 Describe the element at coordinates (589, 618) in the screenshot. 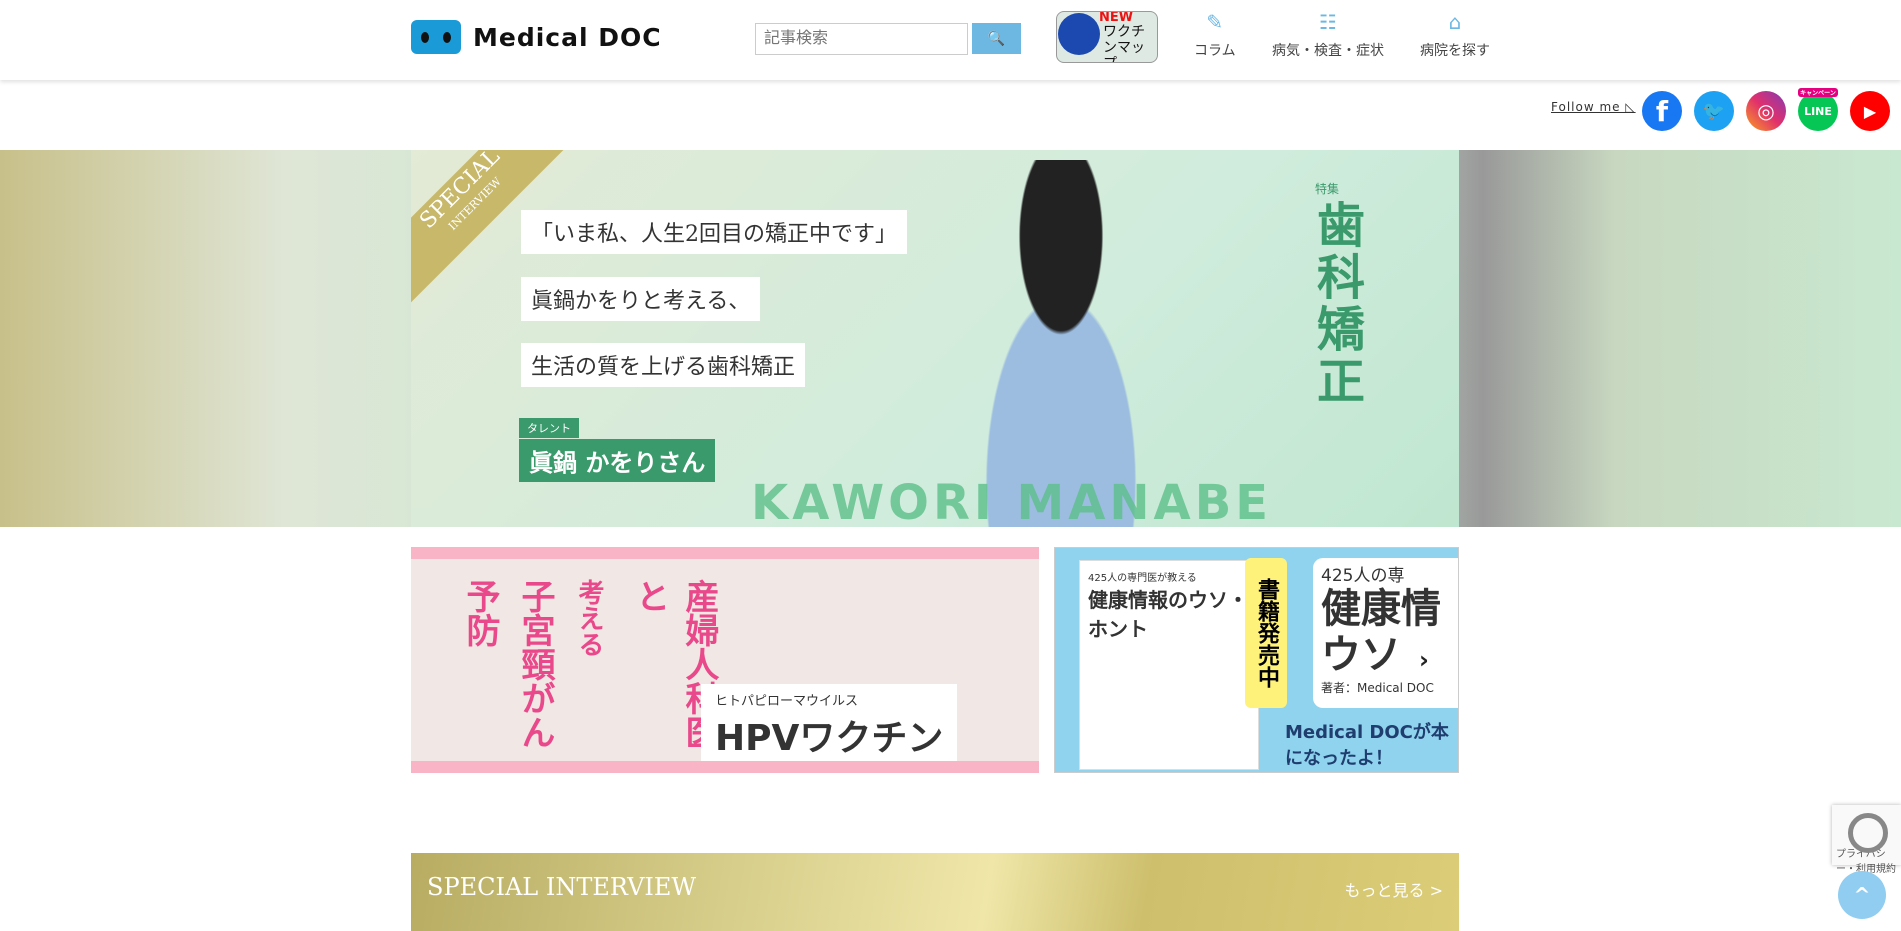

I see `banner-text: 考える` at that location.